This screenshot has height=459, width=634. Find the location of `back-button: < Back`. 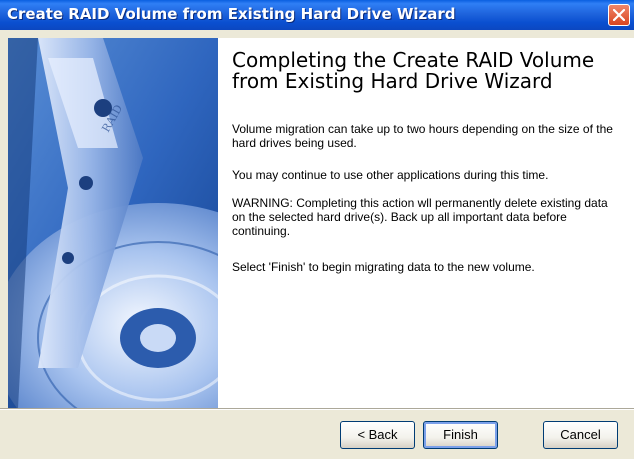

back-button: < Back is located at coordinates (377, 435).